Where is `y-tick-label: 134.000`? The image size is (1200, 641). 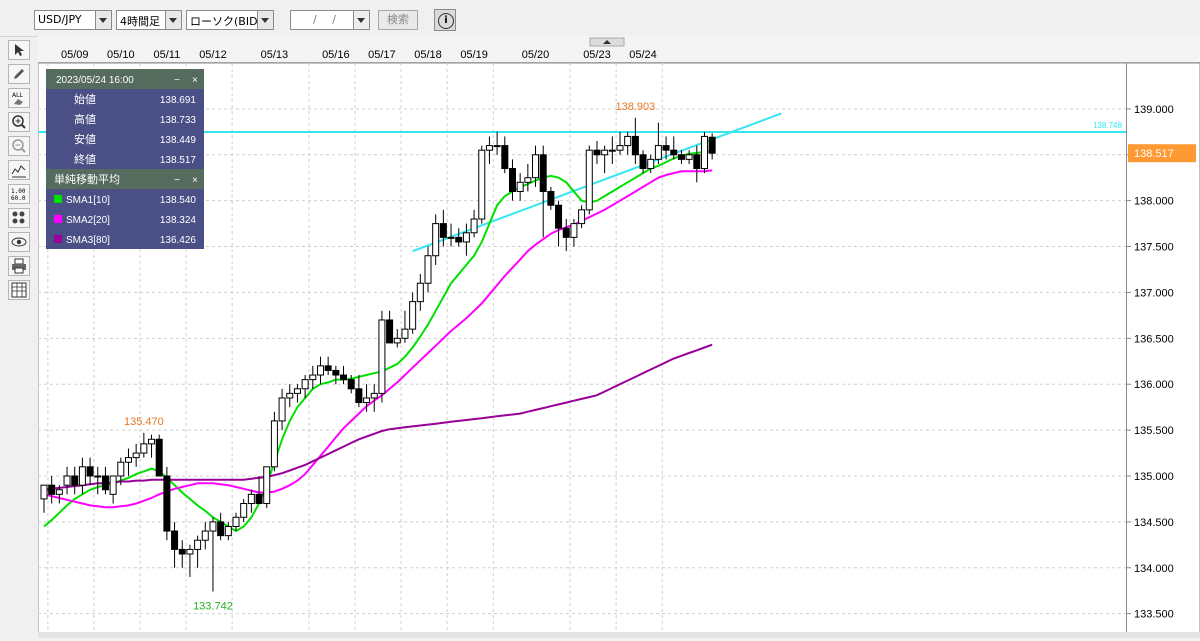
y-tick-label: 134.000 is located at coordinates (1154, 569).